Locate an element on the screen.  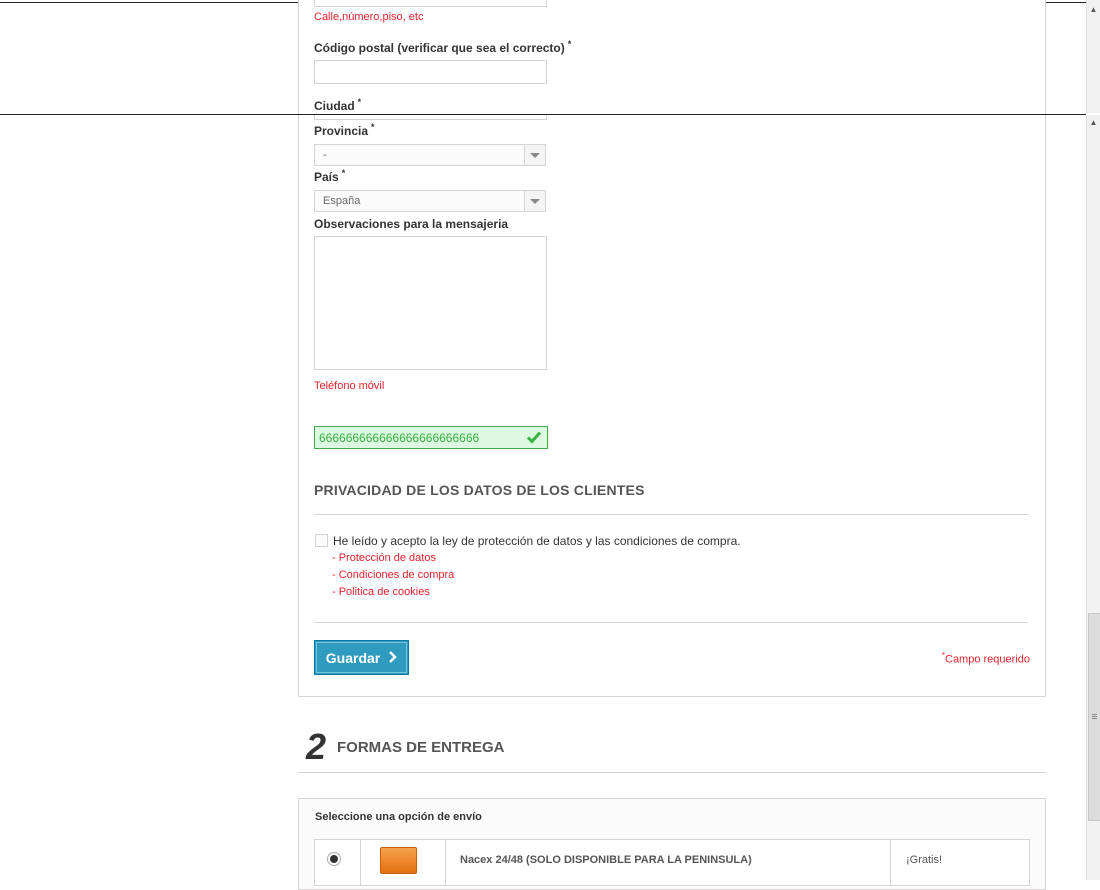
country-label: País * is located at coordinates (330, 176).